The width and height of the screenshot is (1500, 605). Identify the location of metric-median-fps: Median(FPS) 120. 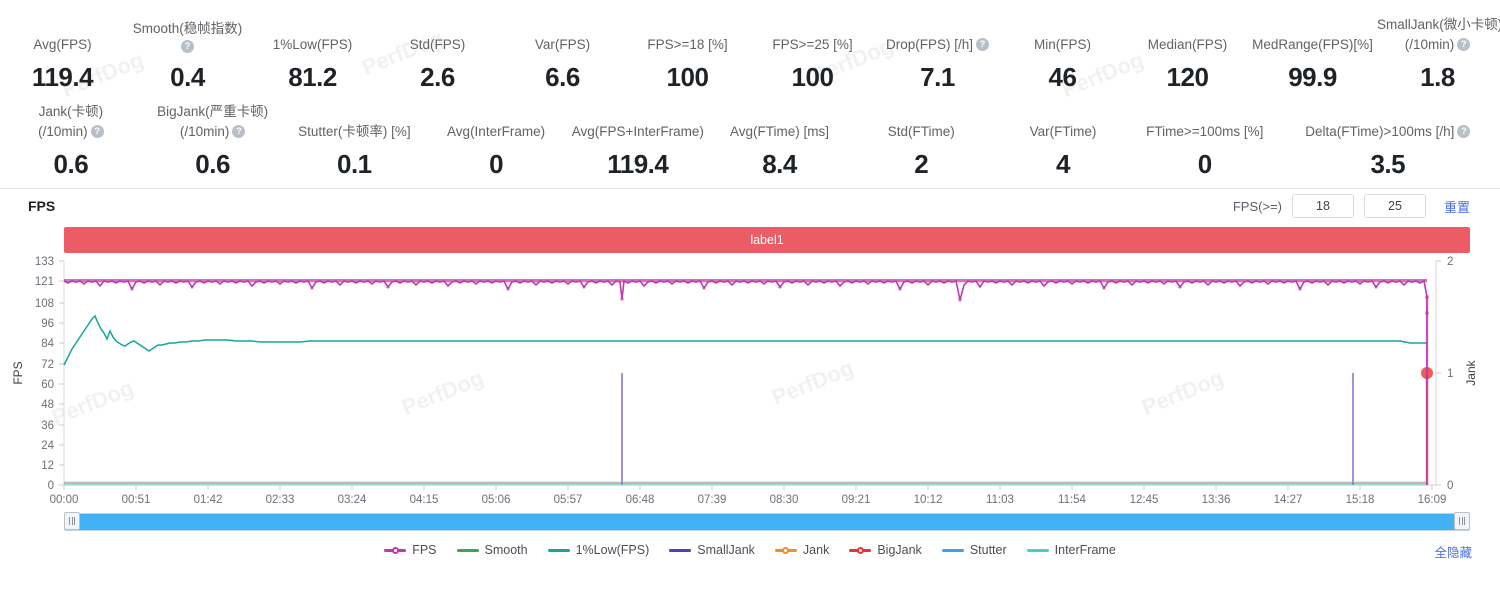
(1187, 66).